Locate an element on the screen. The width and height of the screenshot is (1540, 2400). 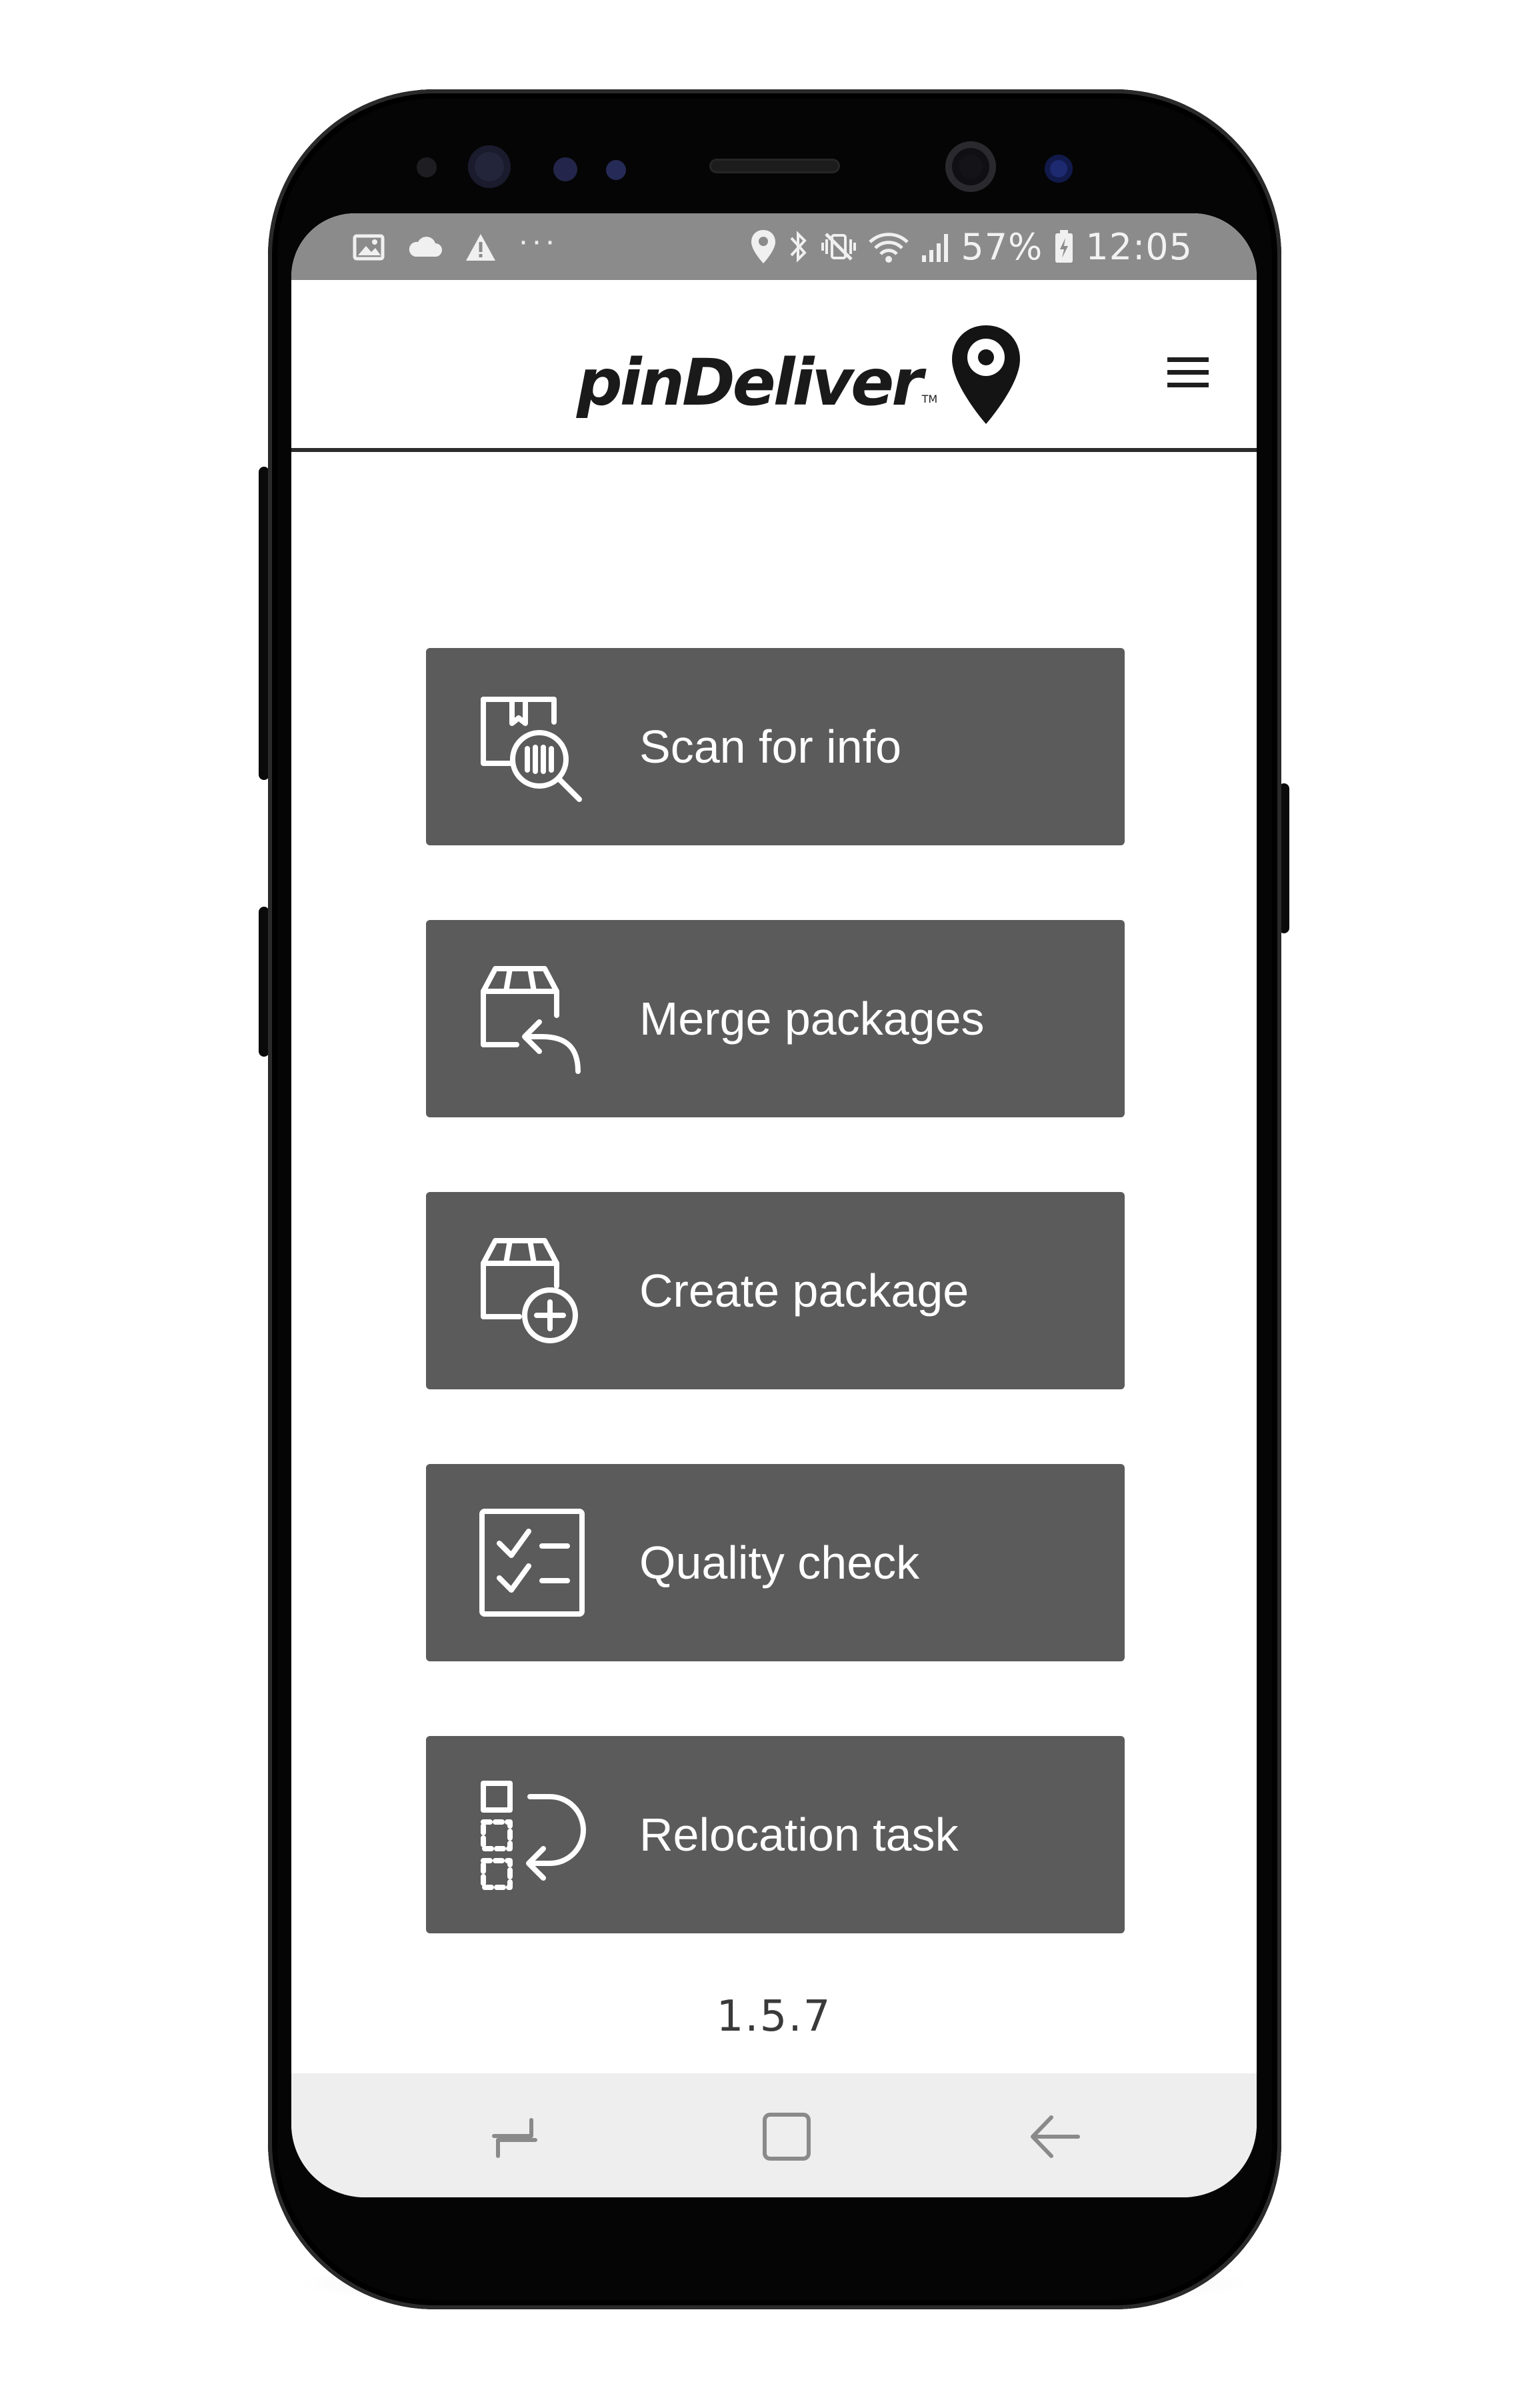
gallery-icon is located at coordinates (369, 247).